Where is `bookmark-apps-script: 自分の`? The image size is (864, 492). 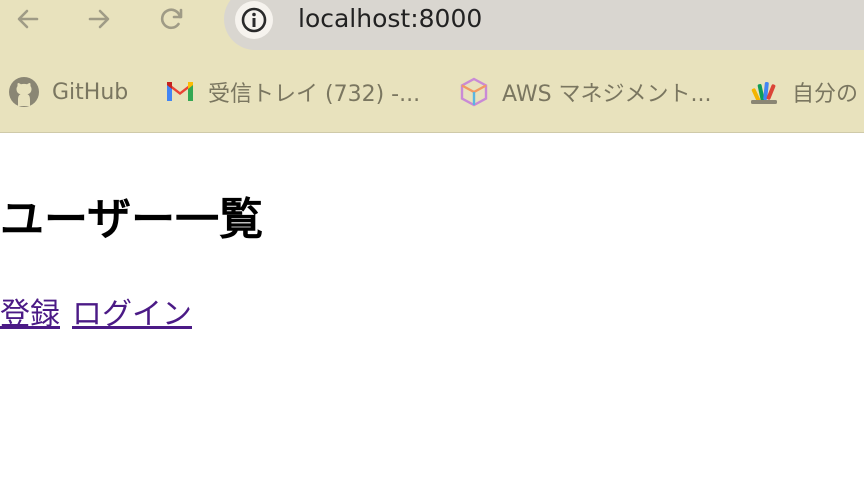 bookmark-apps-script: 自分の is located at coordinates (803, 92).